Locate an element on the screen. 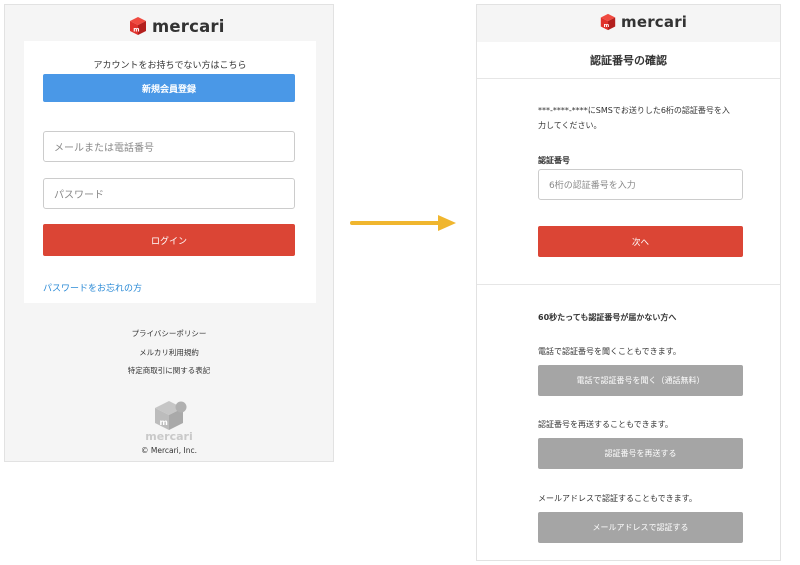  password-placeholder: パスワード is located at coordinates (79, 195).